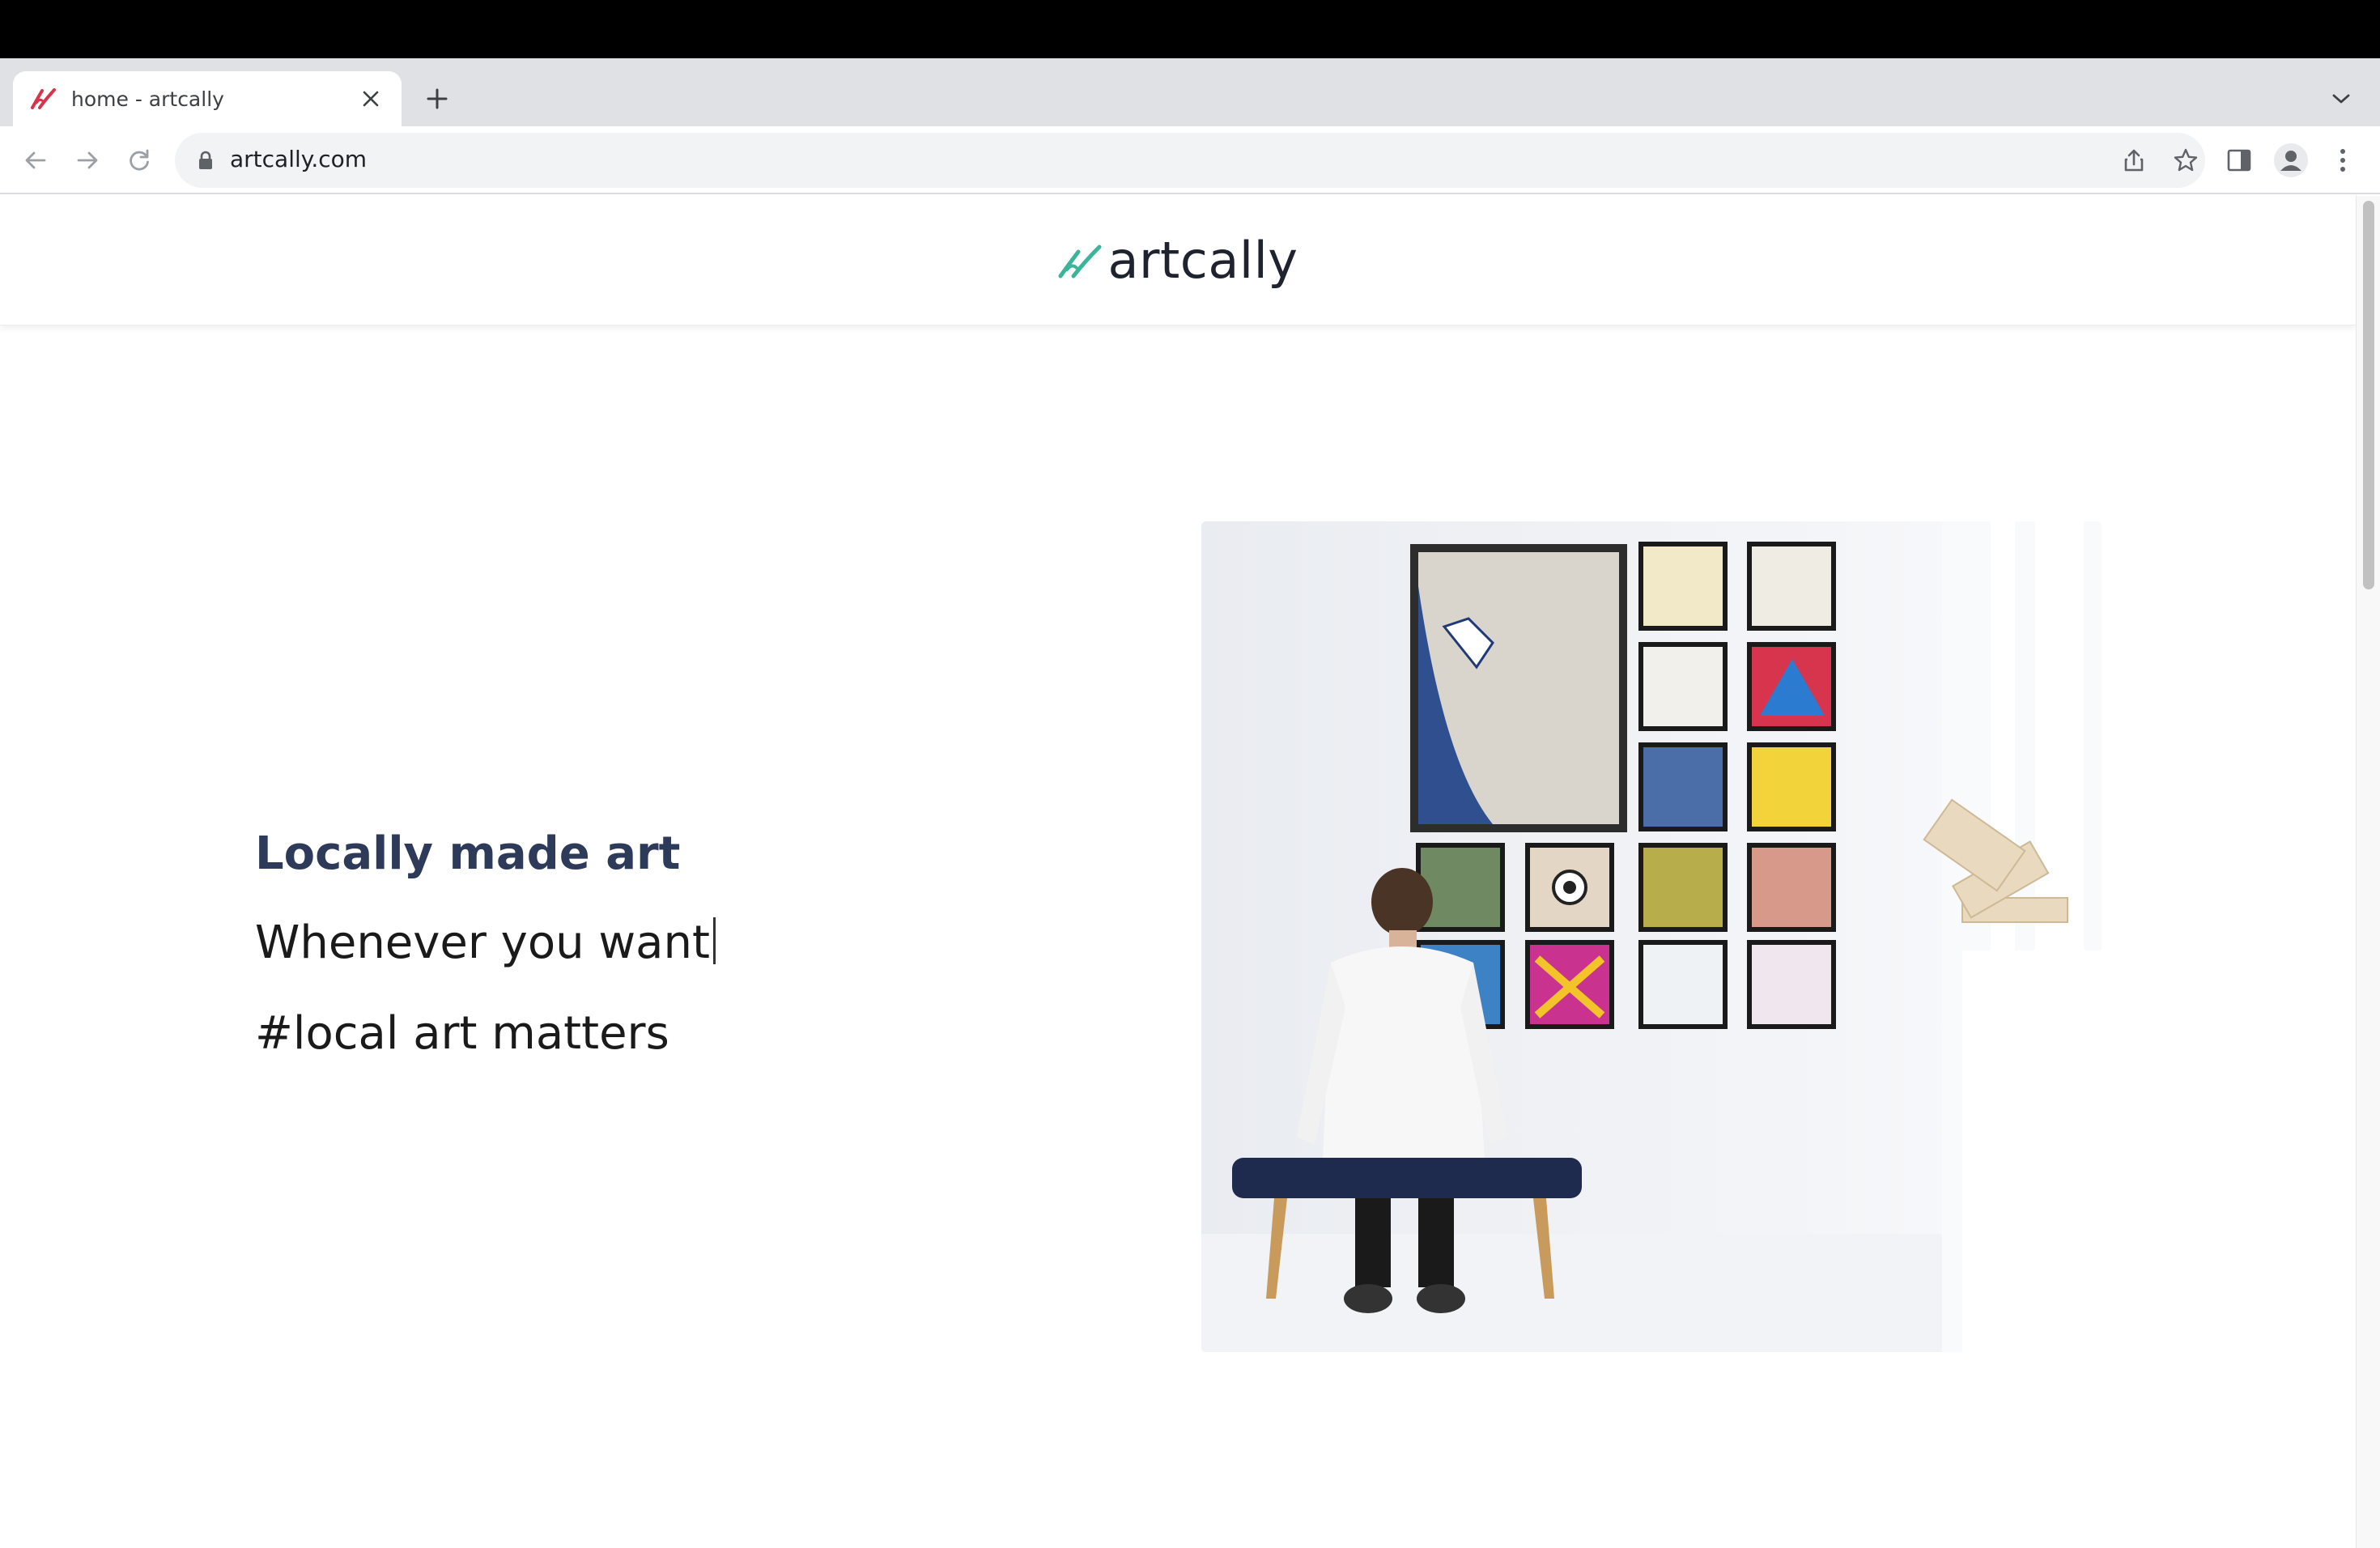 The width and height of the screenshot is (2380, 1548). I want to click on tab-title: home - artcally, so click(147, 99).